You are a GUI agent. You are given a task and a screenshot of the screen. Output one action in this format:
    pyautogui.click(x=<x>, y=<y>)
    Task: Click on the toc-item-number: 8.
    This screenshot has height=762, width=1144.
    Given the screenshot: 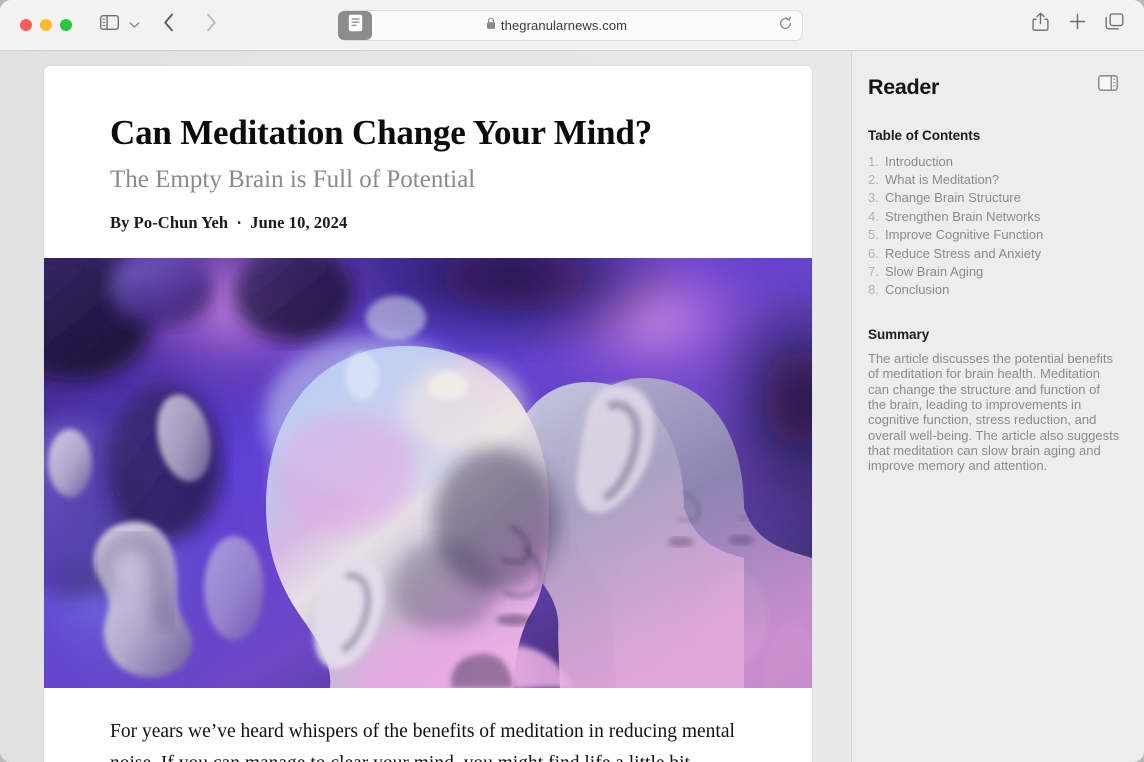 What is the action you would take?
    pyautogui.click(x=873, y=290)
    